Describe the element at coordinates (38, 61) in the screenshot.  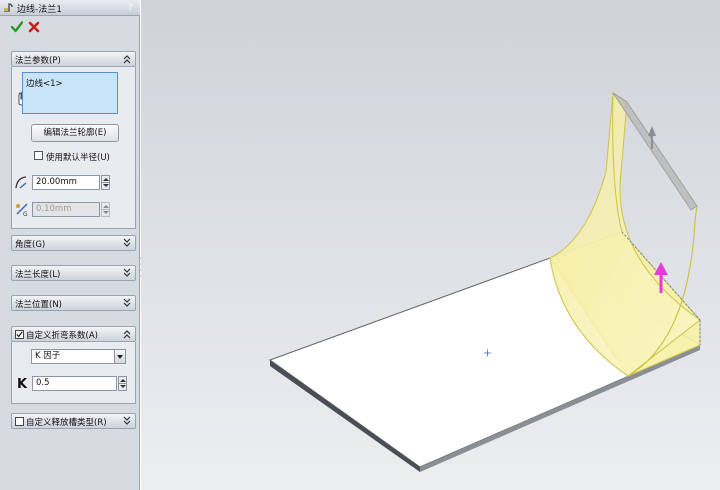
I see `flange-params-label: 法兰参数(P)` at that location.